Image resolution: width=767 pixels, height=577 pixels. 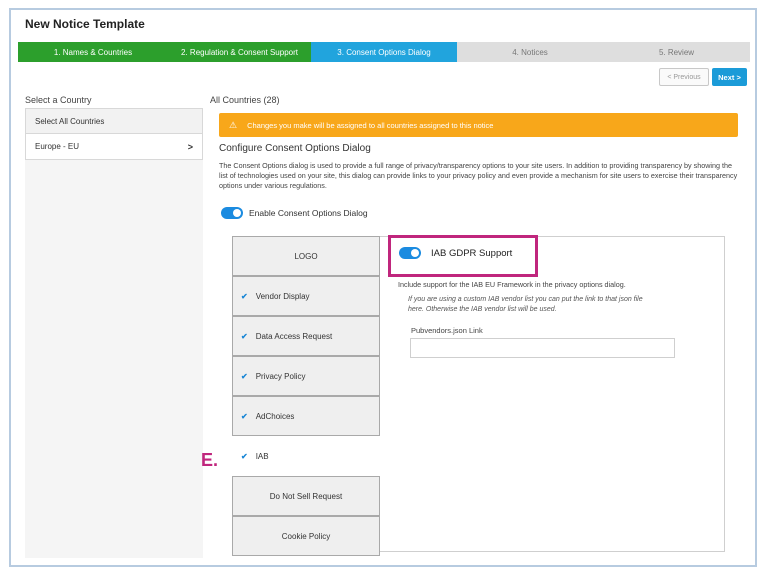 I want to click on tab-logo: LOGO, so click(x=306, y=256).